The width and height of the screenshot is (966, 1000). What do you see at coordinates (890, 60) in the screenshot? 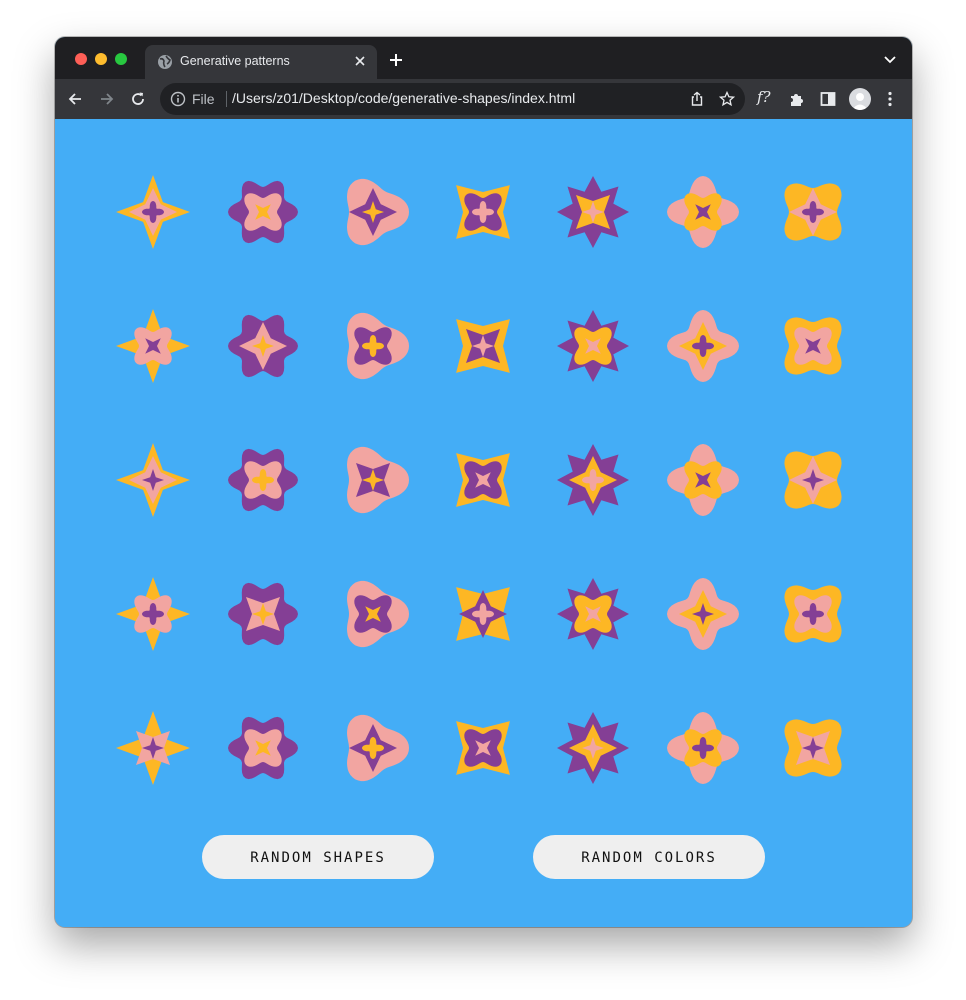
I see `chevron-down-icon` at bounding box center [890, 60].